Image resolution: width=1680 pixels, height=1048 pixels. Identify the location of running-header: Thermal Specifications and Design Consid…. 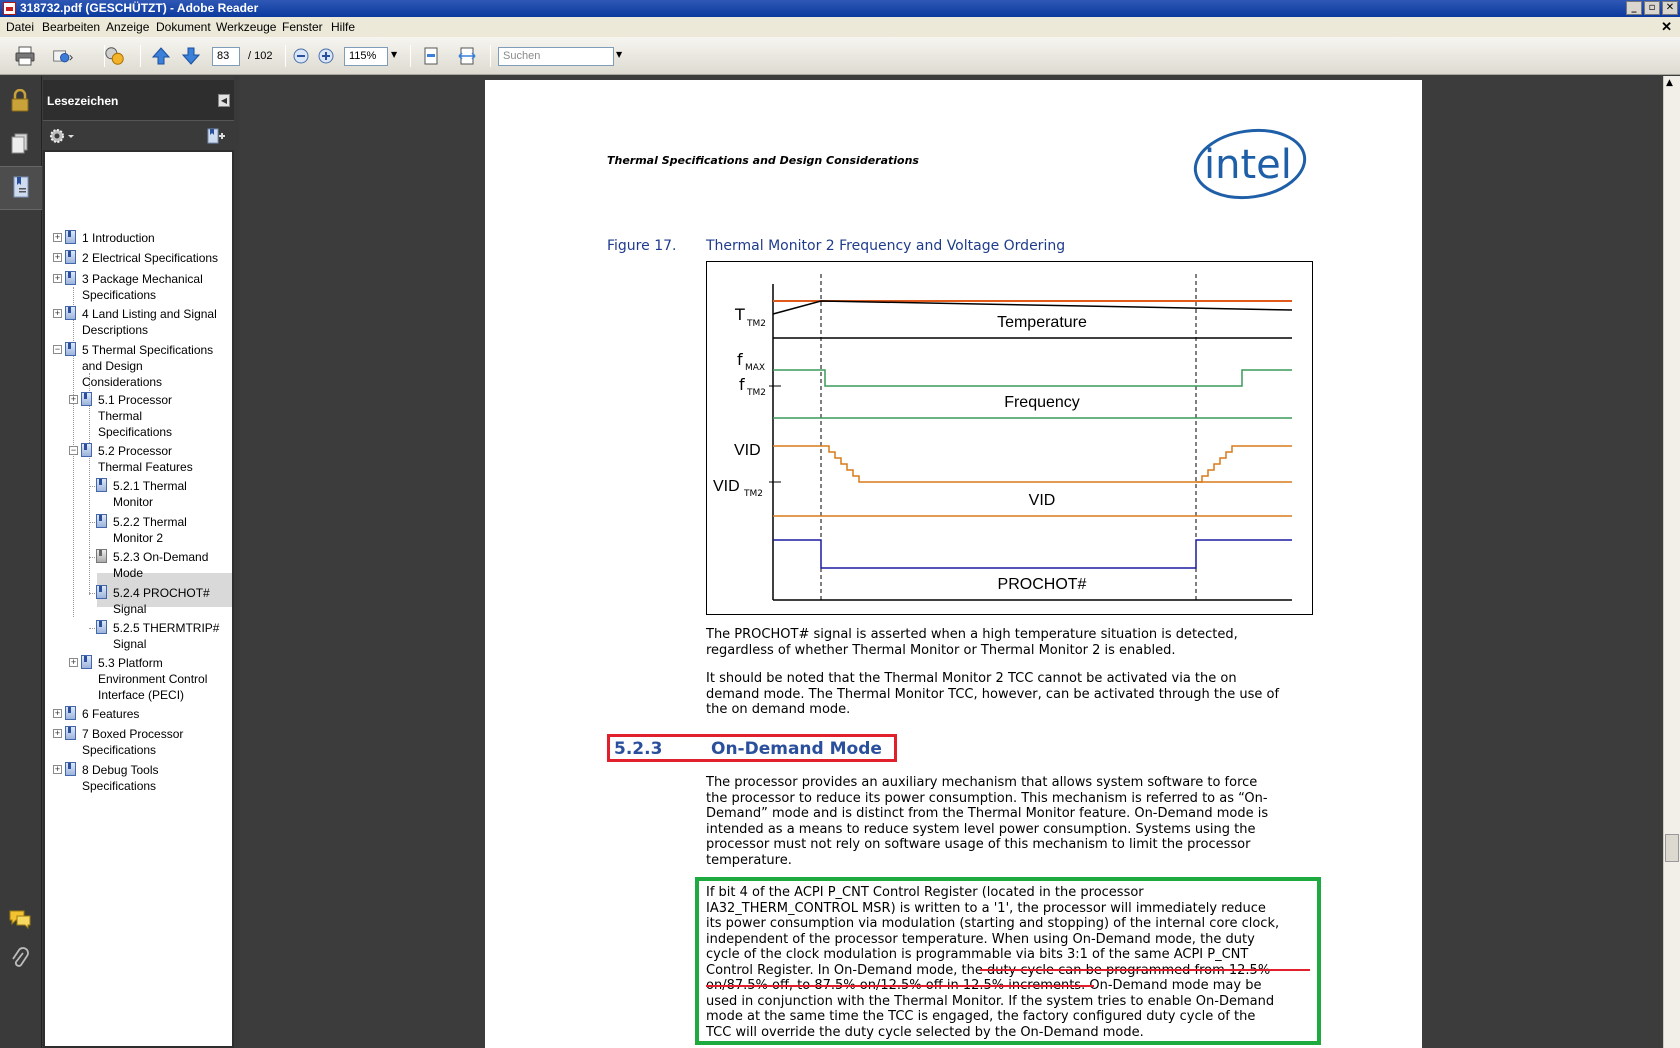
(763, 160).